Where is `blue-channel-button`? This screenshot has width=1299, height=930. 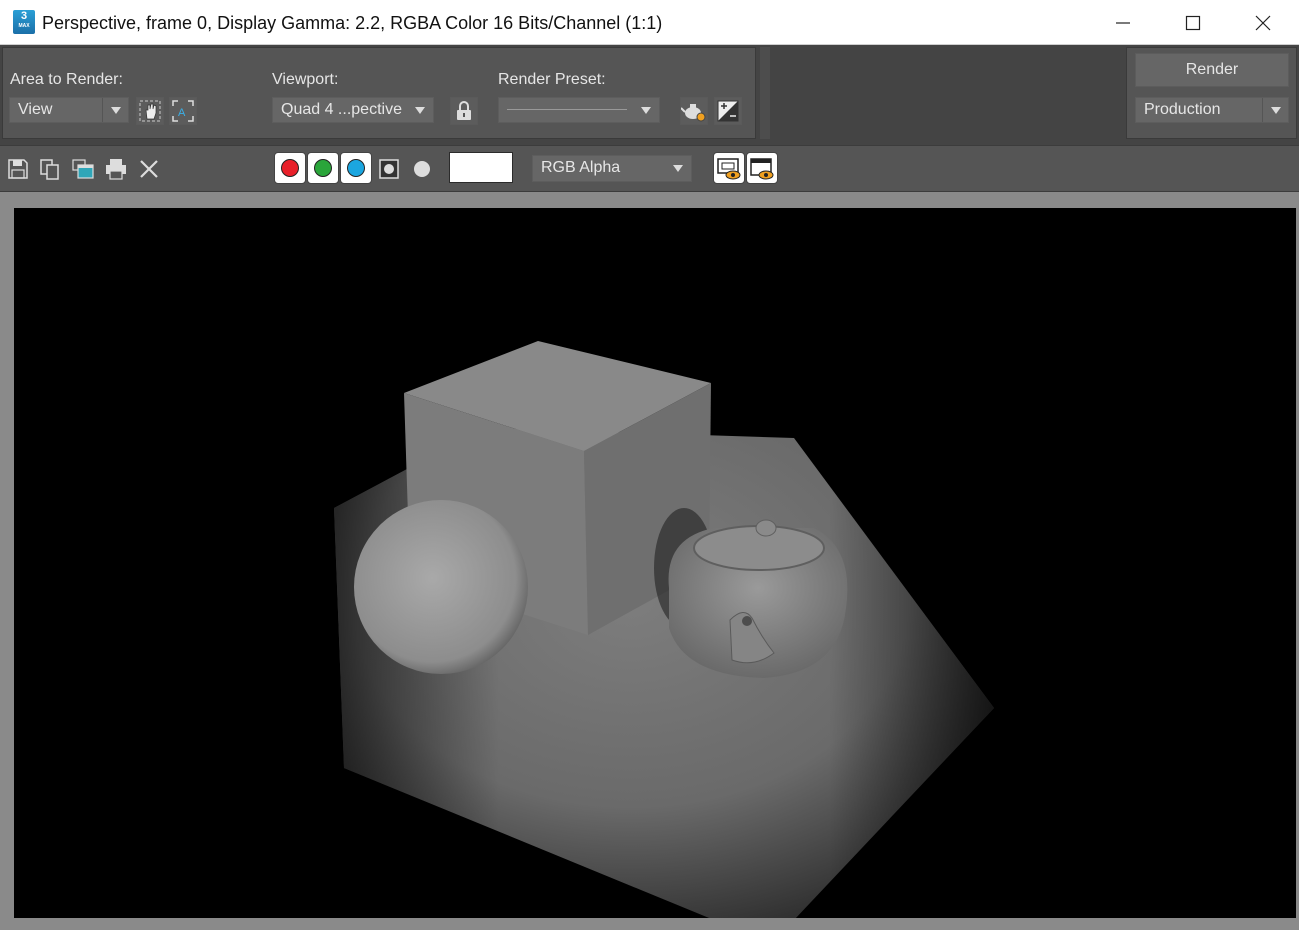
blue-channel-button is located at coordinates (356, 168).